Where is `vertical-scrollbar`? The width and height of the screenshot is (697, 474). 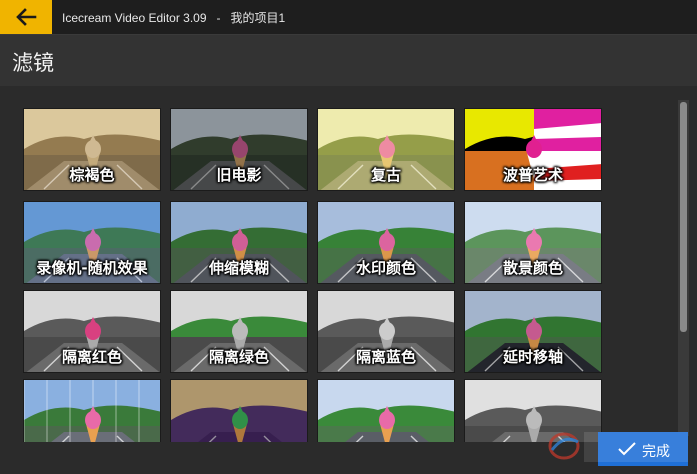
vertical-scrollbar is located at coordinates (683, 268).